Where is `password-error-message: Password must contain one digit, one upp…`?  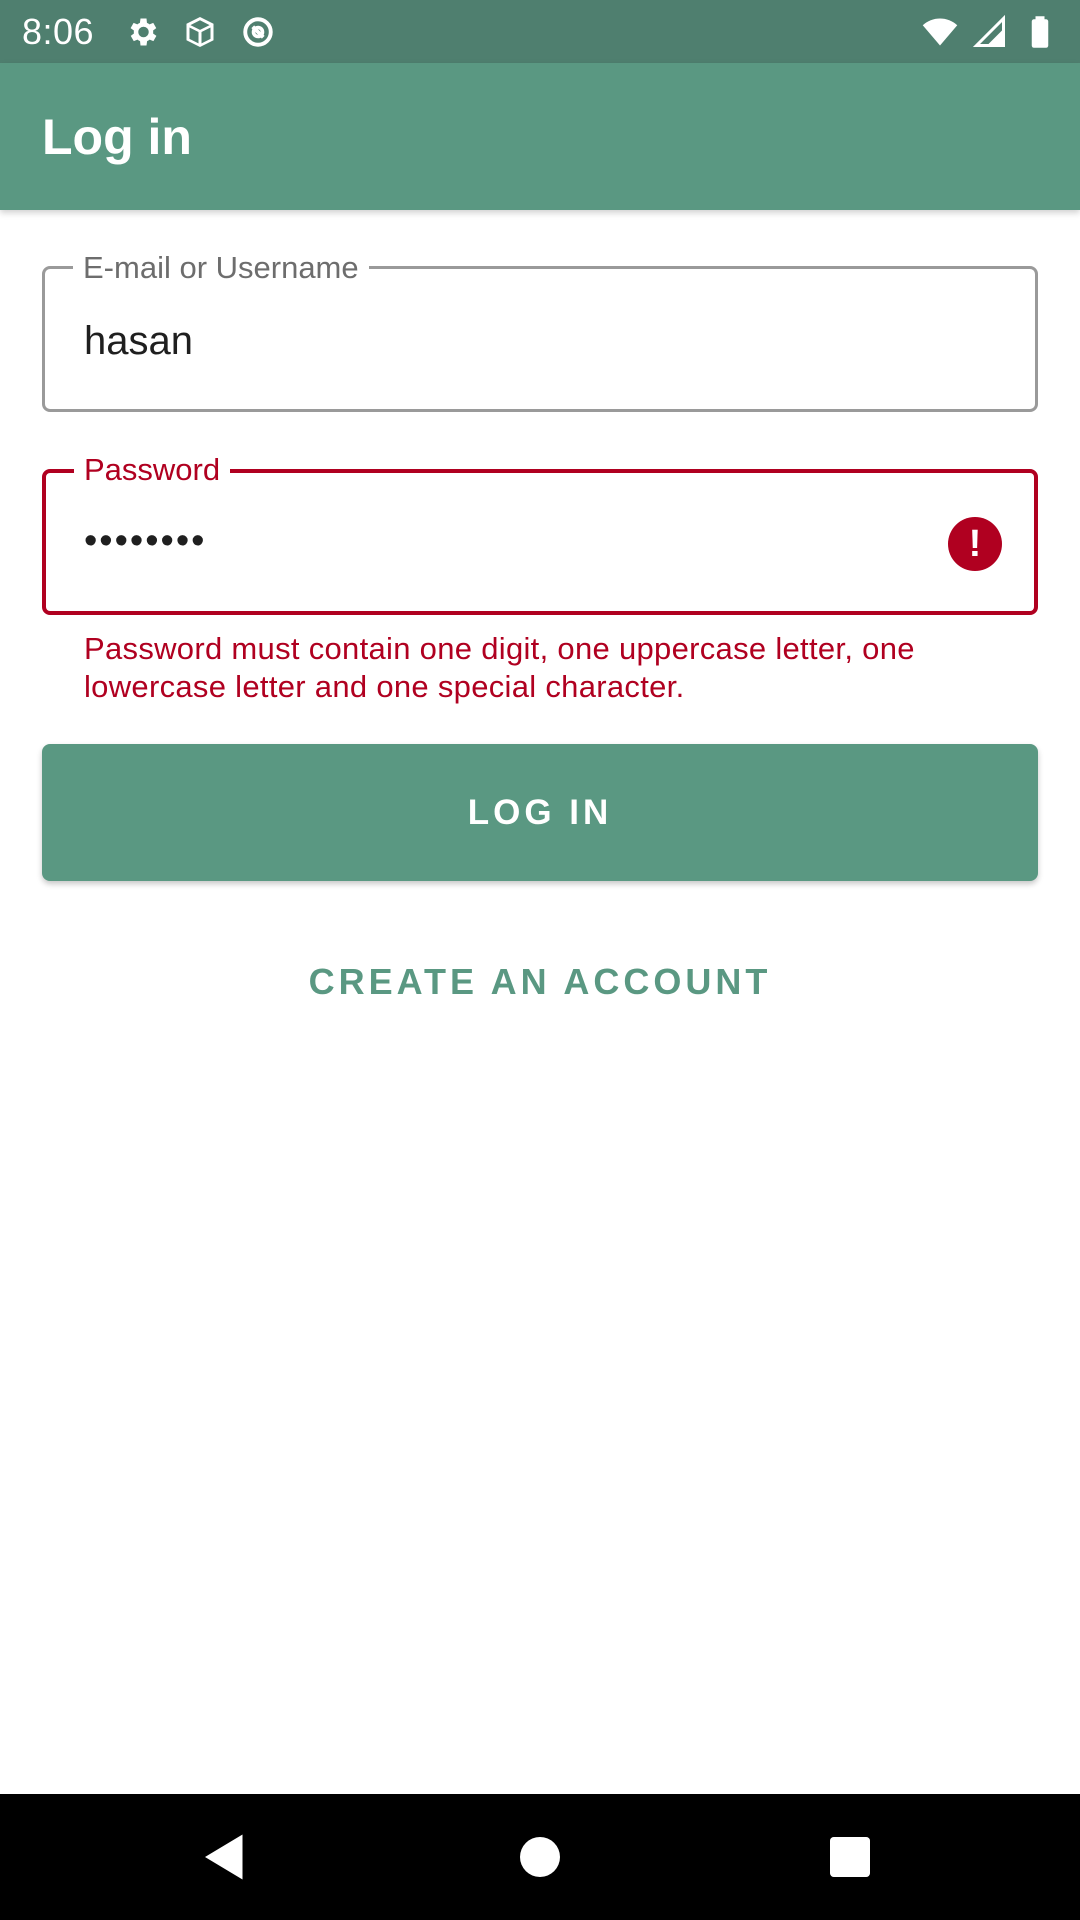 password-error-message: Password must contain one digit, one upp… is located at coordinates (499, 667).